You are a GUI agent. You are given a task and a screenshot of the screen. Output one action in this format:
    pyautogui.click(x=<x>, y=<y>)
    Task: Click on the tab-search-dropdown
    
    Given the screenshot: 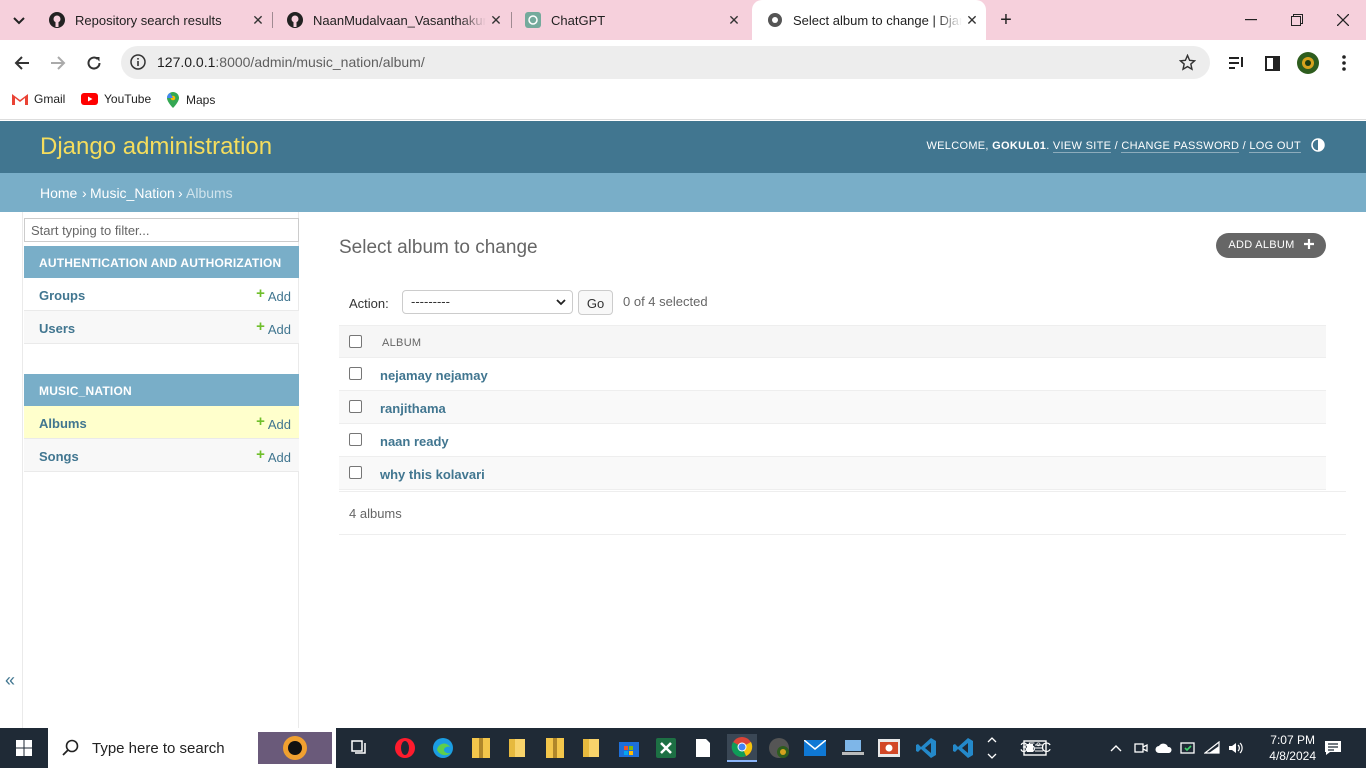 What is the action you would take?
    pyautogui.click(x=19, y=21)
    